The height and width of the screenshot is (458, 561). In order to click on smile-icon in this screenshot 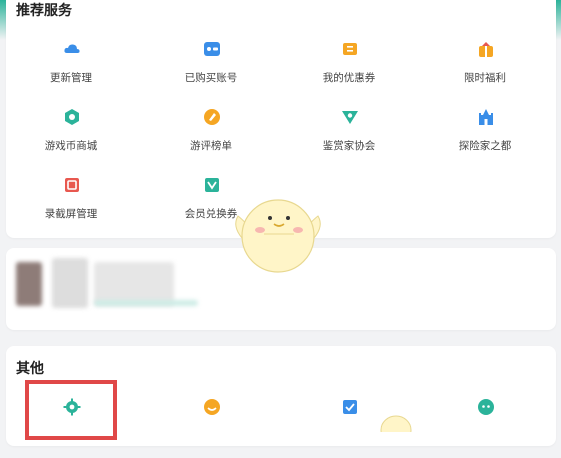, I will do `click(212, 407)`.